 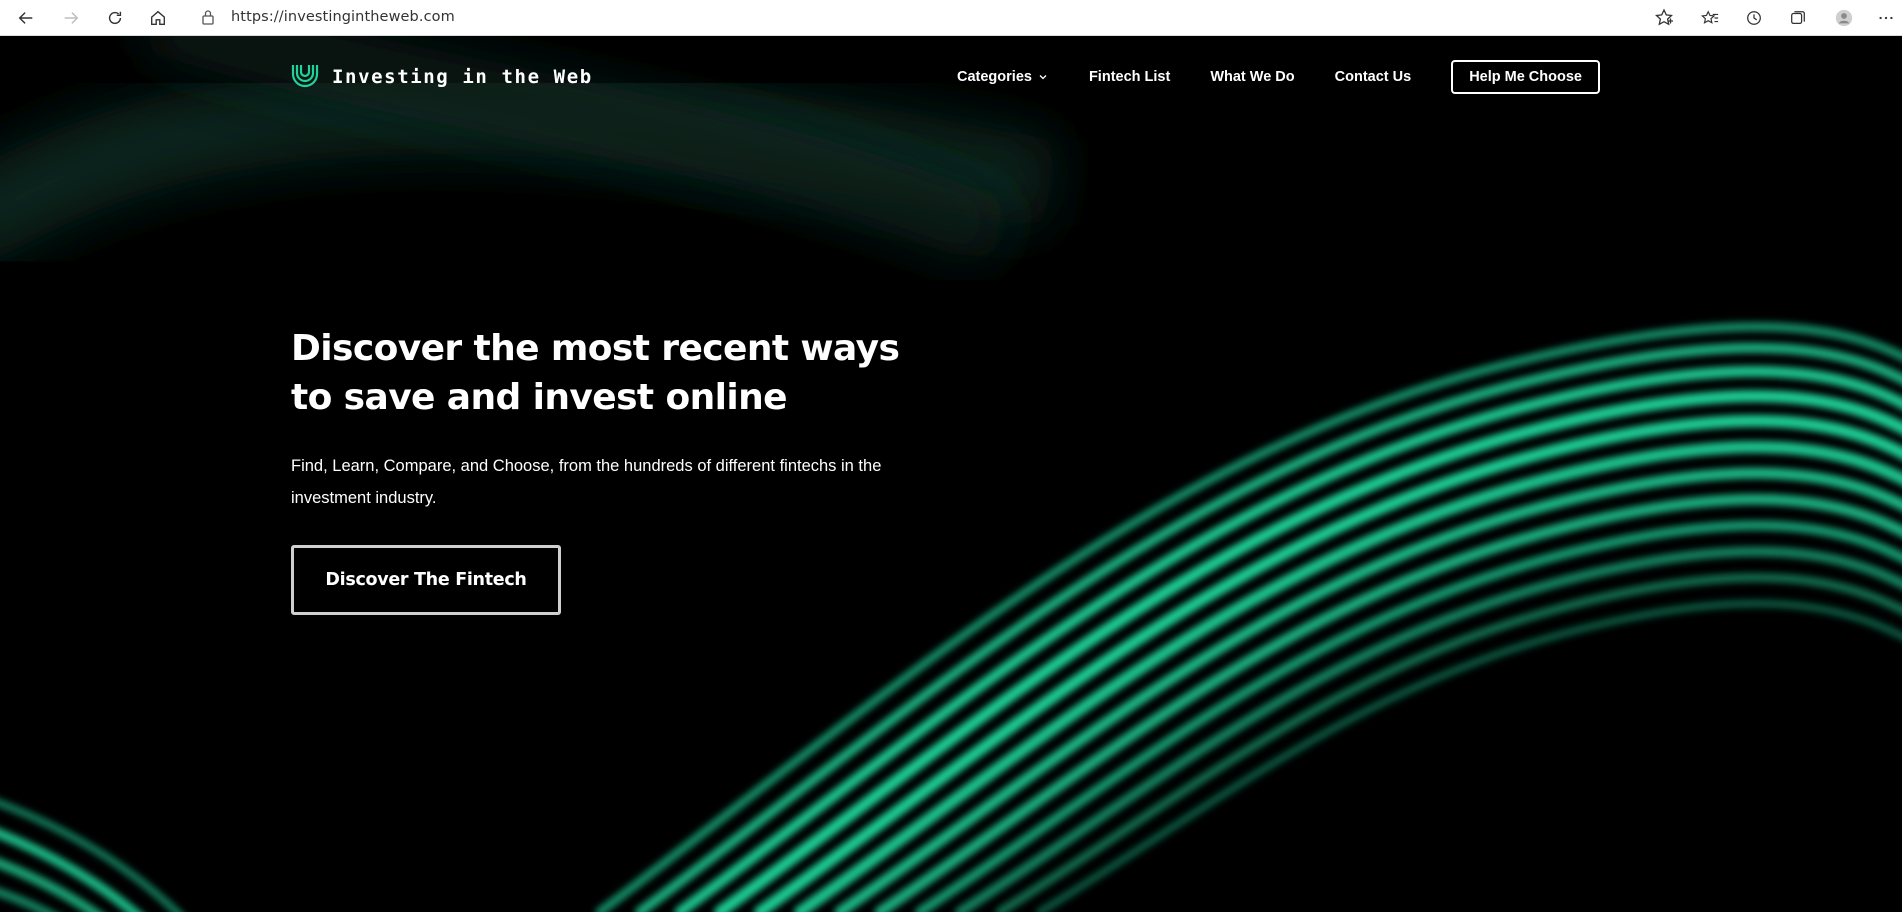 I want to click on nav-categories: Categories, so click(x=1002, y=77).